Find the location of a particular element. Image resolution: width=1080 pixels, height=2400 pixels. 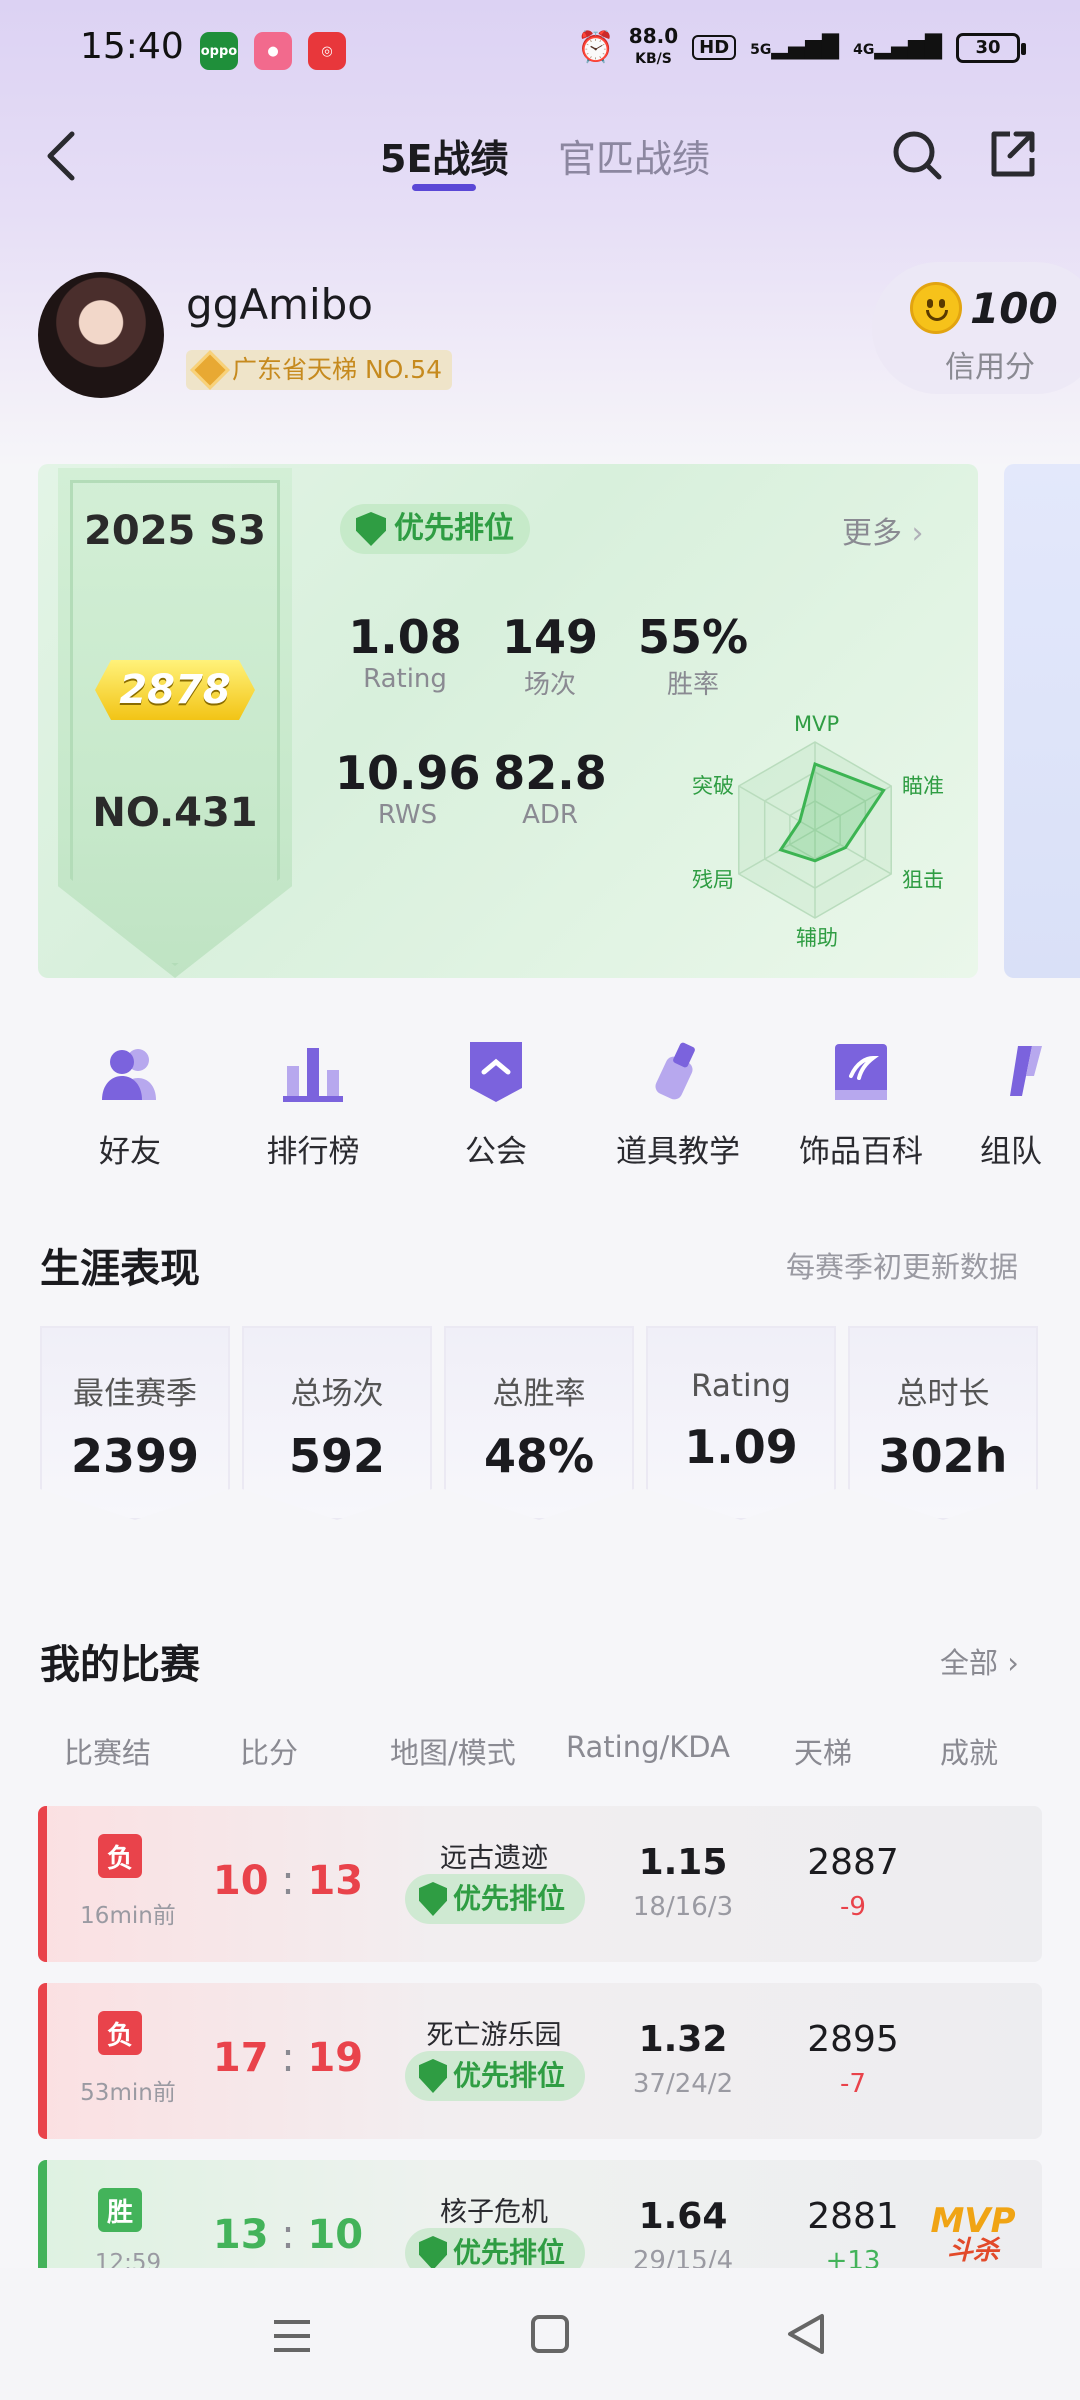

tab-underline is located at coordinates (444, 187).